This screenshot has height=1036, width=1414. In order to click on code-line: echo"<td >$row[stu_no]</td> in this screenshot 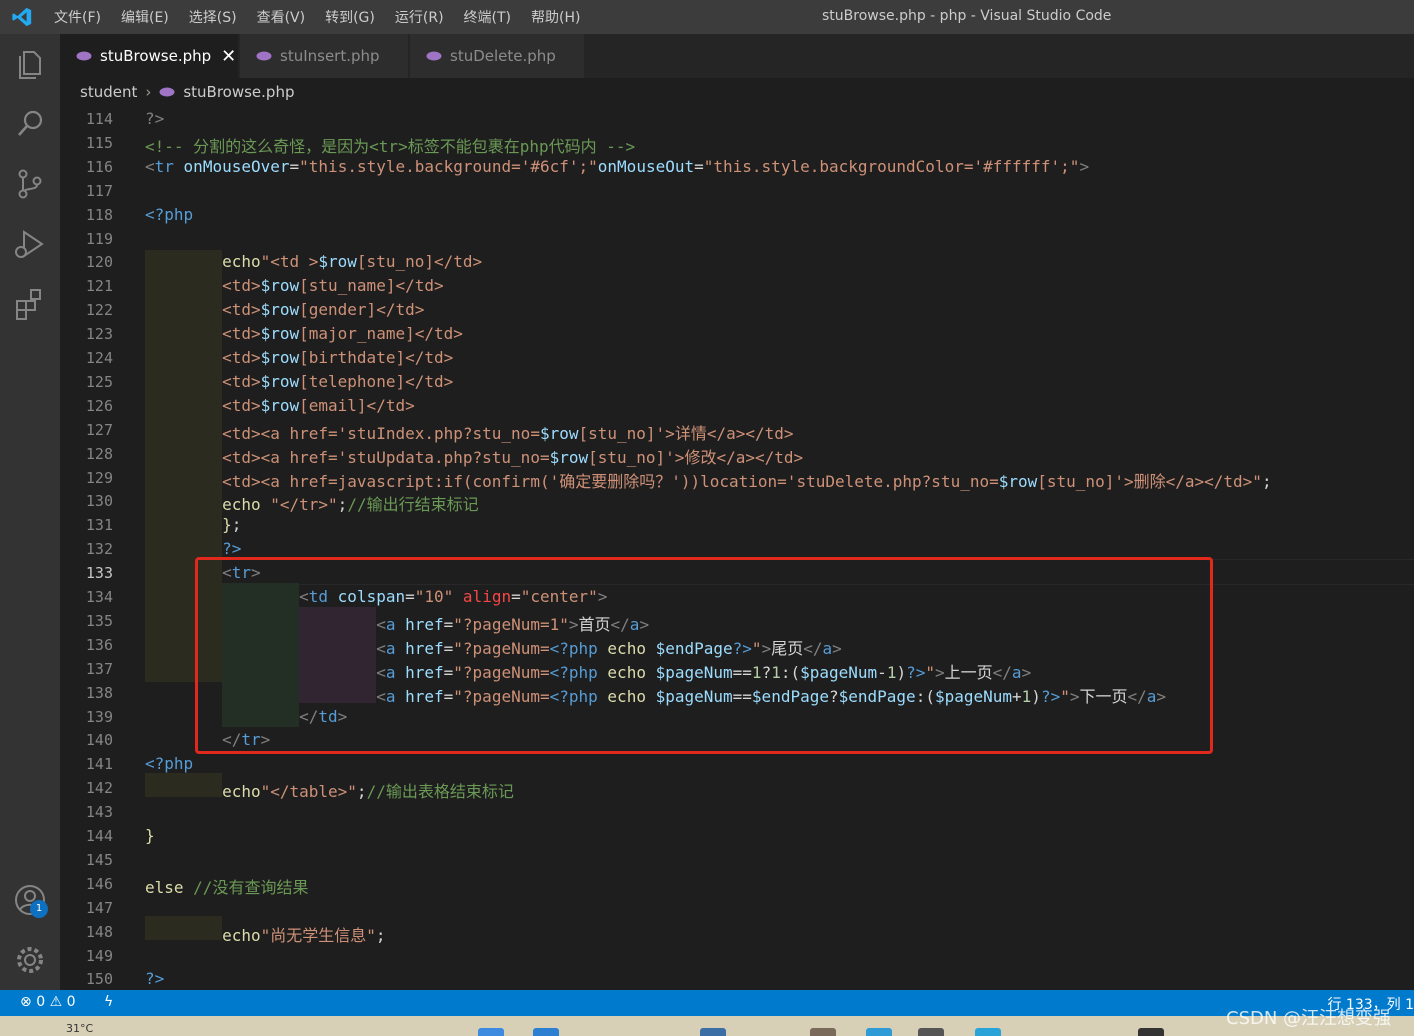, I will do `click(313, 261)`.